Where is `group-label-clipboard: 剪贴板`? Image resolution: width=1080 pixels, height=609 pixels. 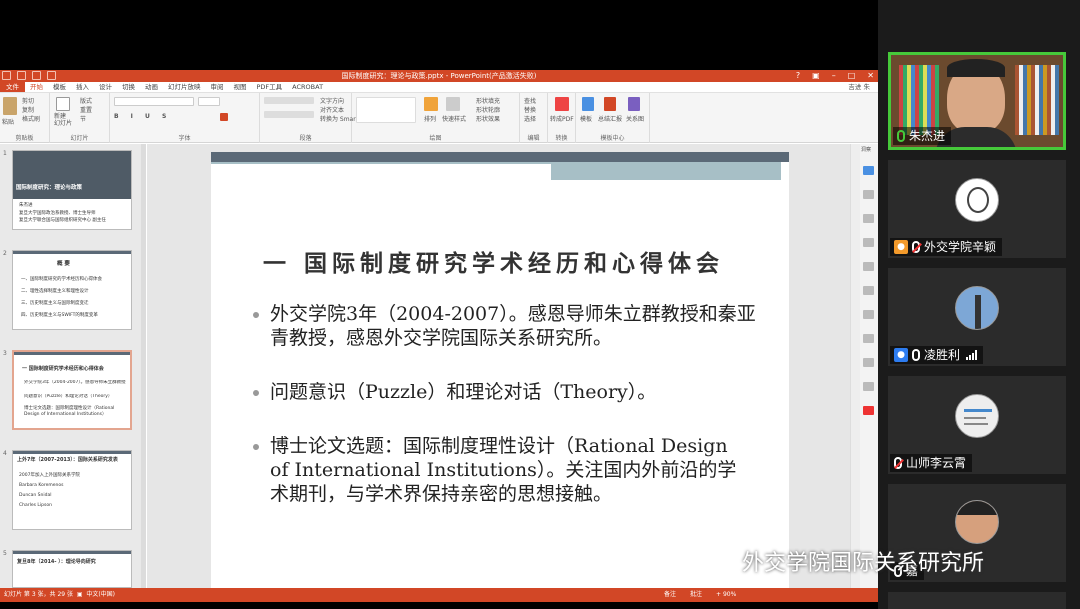
group-label-clipboard: 剪贴板 is located at coordinates (24, 138).